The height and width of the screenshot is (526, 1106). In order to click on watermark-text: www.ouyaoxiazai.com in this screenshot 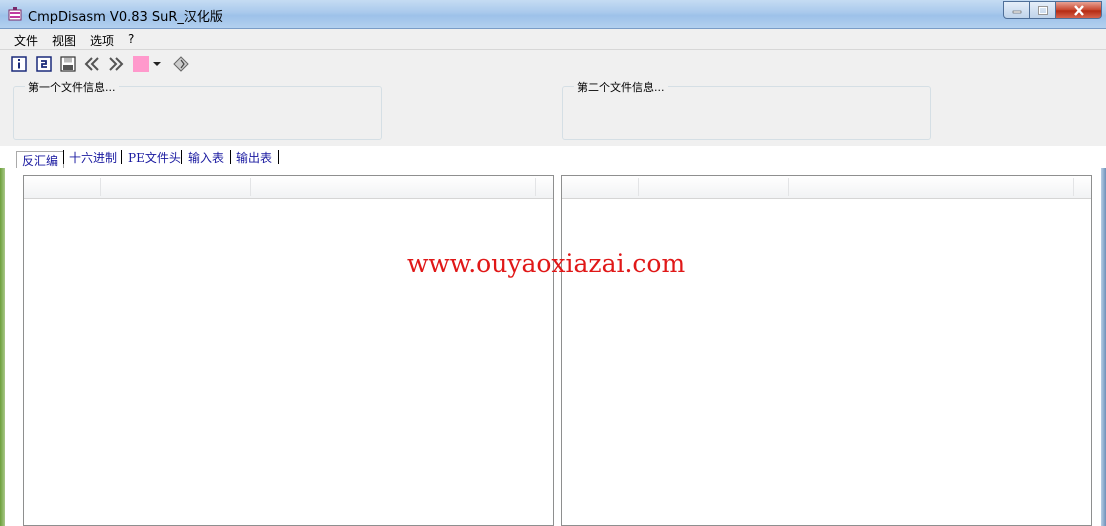, I will do `click(546, 263)`.